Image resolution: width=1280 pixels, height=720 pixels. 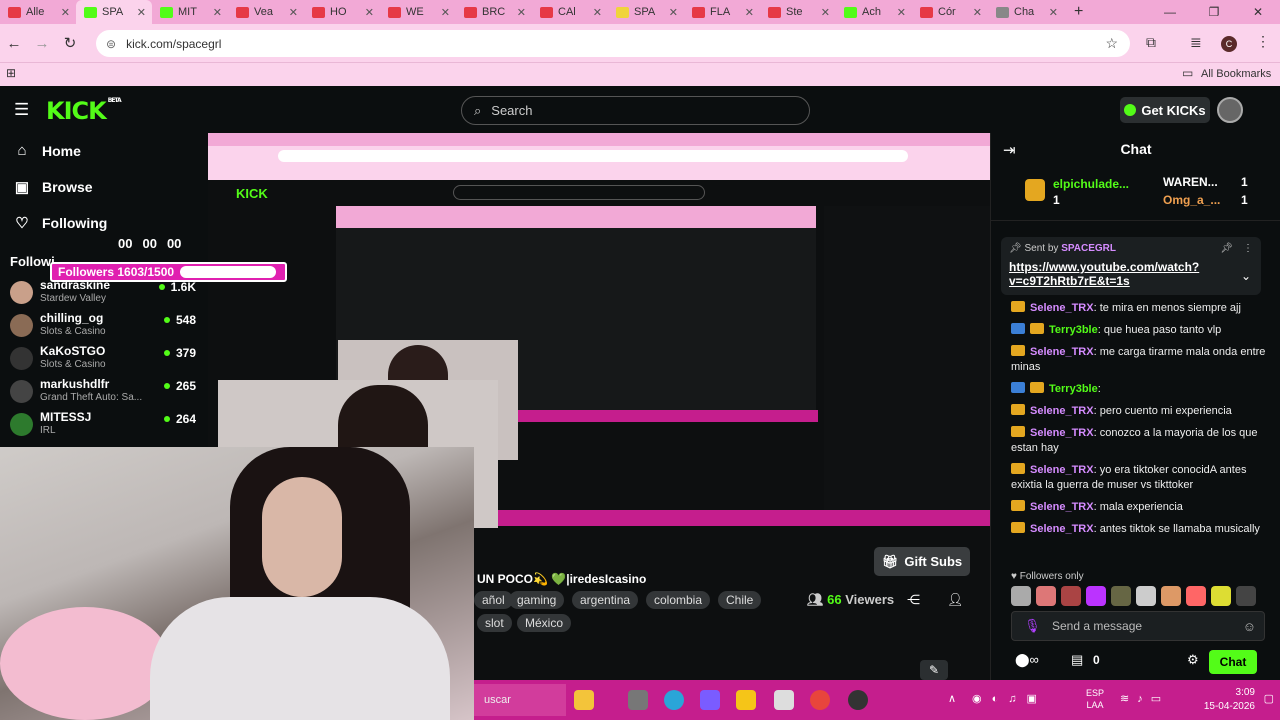 I want to click on browser-tab: WE ✕, so click(x=418, y=12).